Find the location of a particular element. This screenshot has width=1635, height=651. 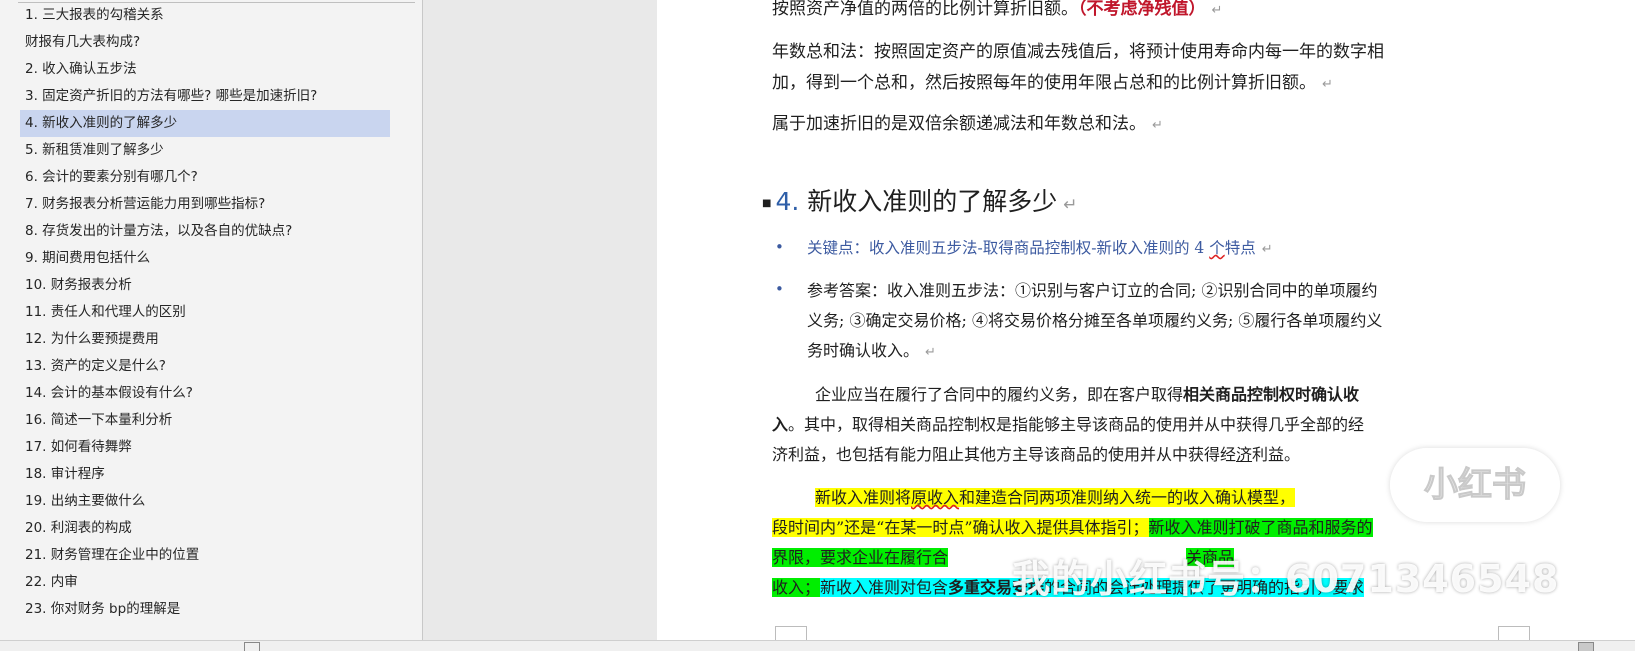

workspace-margin is located at coordinates (540, 320).